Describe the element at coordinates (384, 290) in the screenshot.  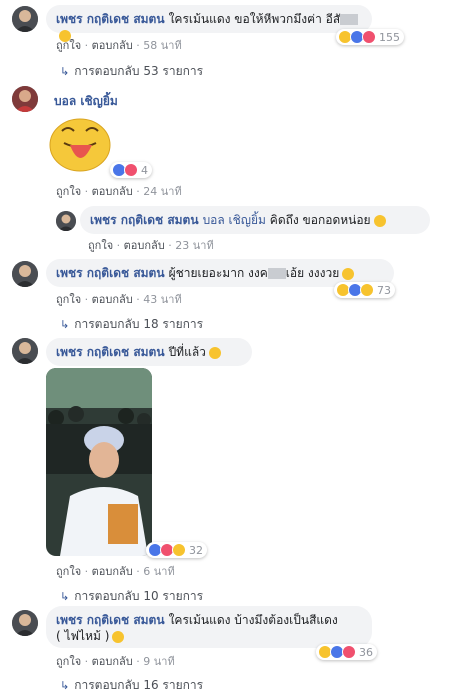
I see `reaction-count: 73` at that location.